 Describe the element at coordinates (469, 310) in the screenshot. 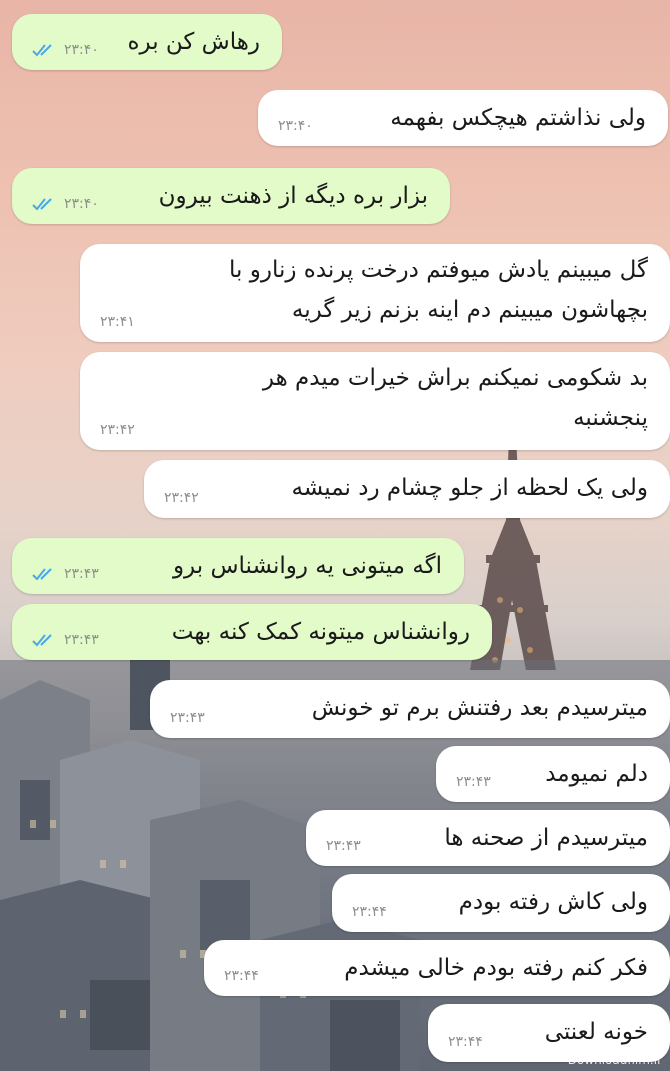

I see `message-text-line-2: بچهاشون میبینم دم اینه بزنم زیر گریه` at that location.